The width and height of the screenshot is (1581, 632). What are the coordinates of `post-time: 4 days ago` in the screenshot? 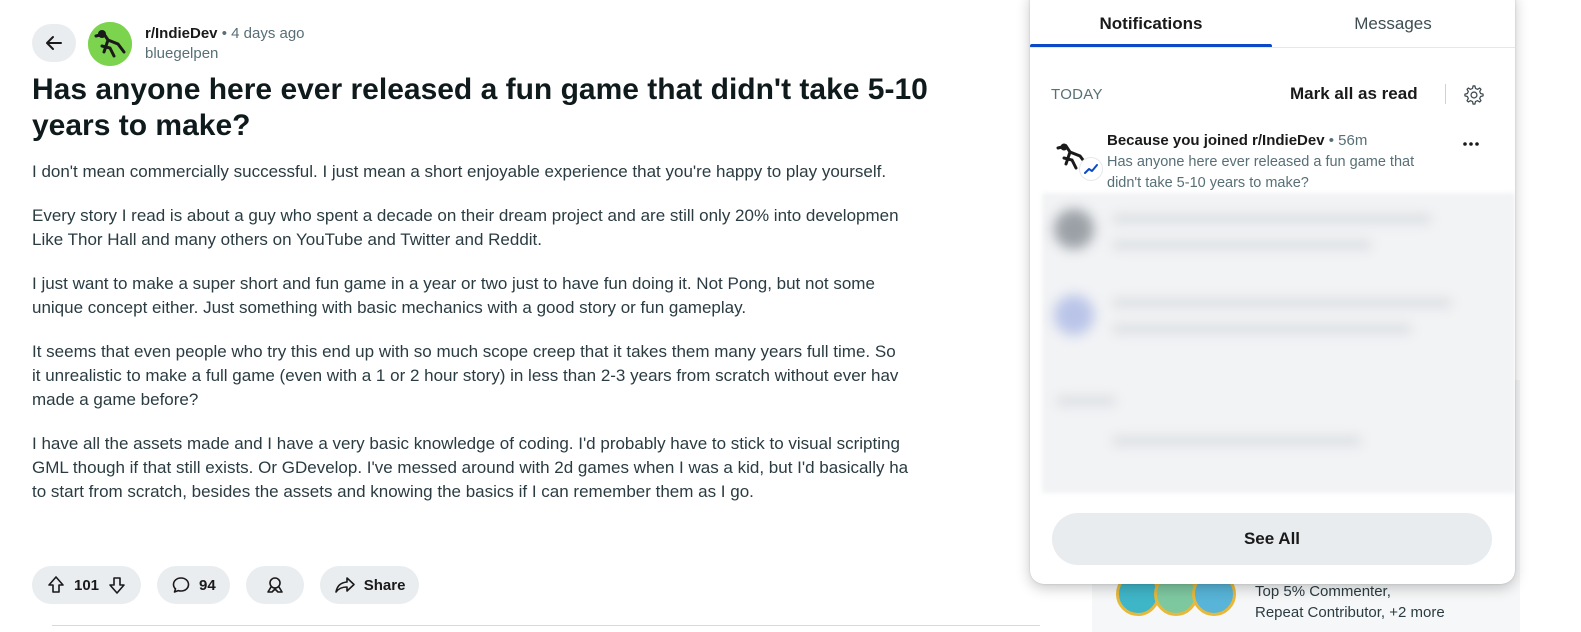 It's located at (268, 33).